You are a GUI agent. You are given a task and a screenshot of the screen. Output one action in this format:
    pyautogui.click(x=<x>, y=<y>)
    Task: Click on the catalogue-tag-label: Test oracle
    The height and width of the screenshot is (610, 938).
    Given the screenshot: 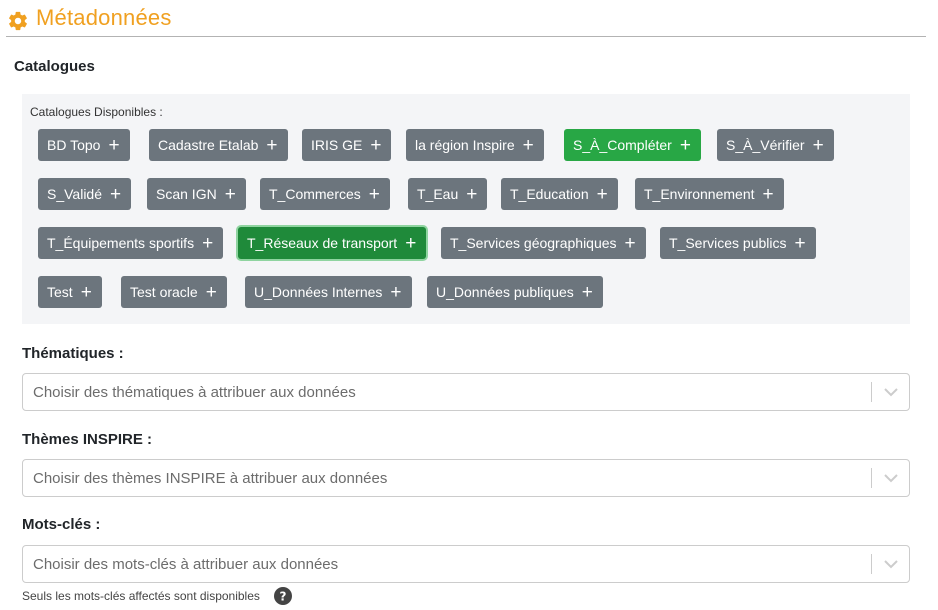 What is the action you would take?
    pyautogui.click(x=164, y=292)
    